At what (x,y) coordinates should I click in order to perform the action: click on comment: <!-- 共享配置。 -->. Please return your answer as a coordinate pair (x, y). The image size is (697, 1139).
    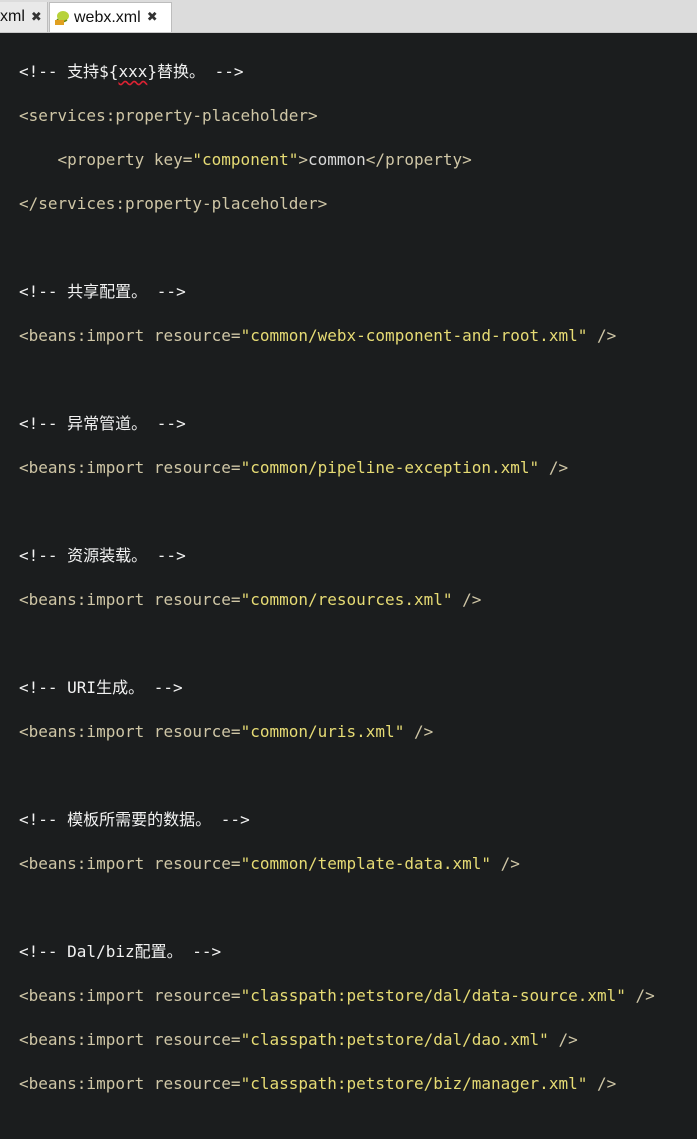
    Looking at the image, I should click on (102, 291).